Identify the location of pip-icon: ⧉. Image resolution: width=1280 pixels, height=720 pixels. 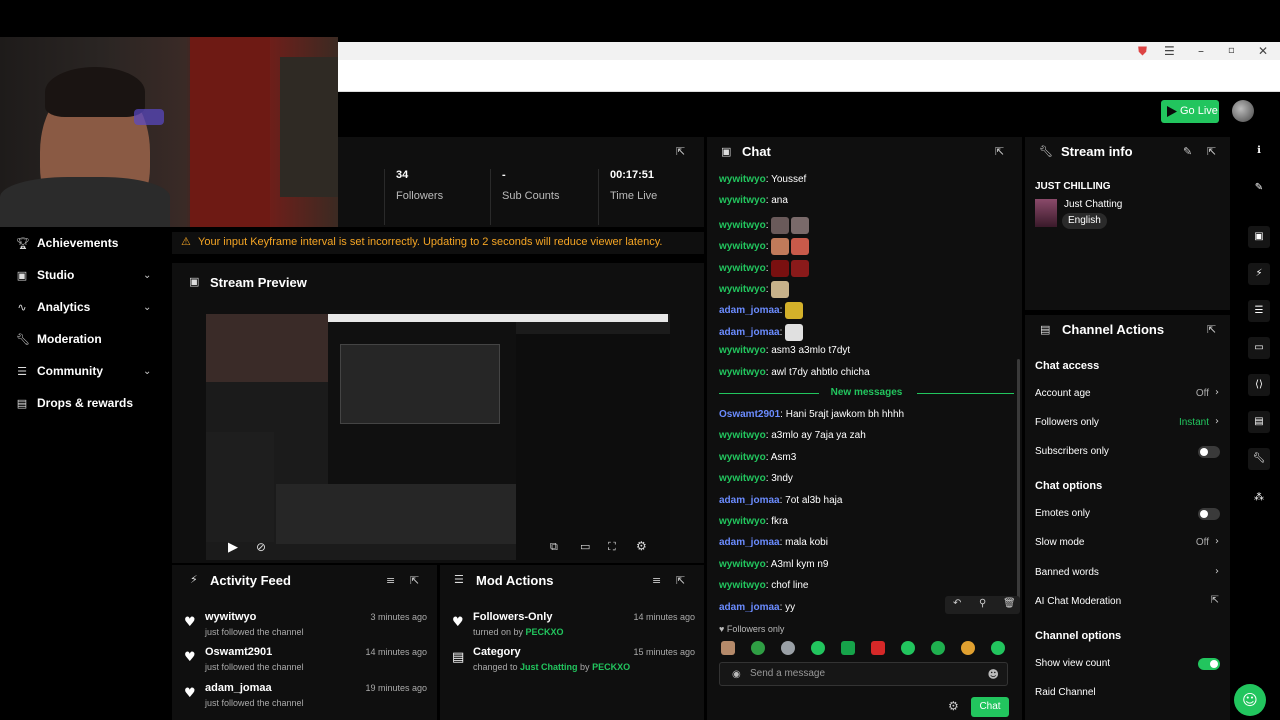
(554, 547).